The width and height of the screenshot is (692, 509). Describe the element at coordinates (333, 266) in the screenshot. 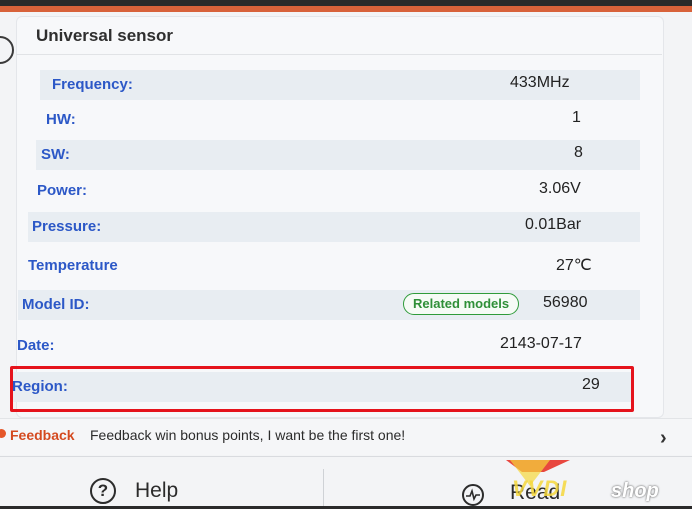

I see `row-temperature: Temperature 27℃` at that location.